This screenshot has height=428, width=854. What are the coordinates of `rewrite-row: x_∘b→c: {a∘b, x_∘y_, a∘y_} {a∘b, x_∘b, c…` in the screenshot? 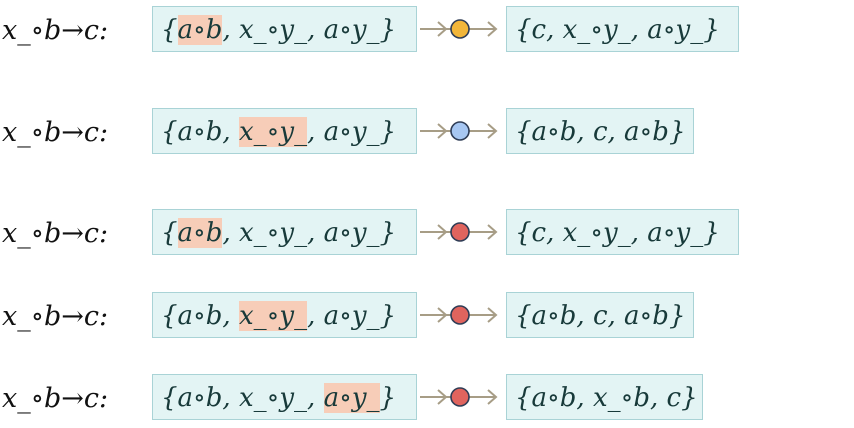 It's located at (427, 399).